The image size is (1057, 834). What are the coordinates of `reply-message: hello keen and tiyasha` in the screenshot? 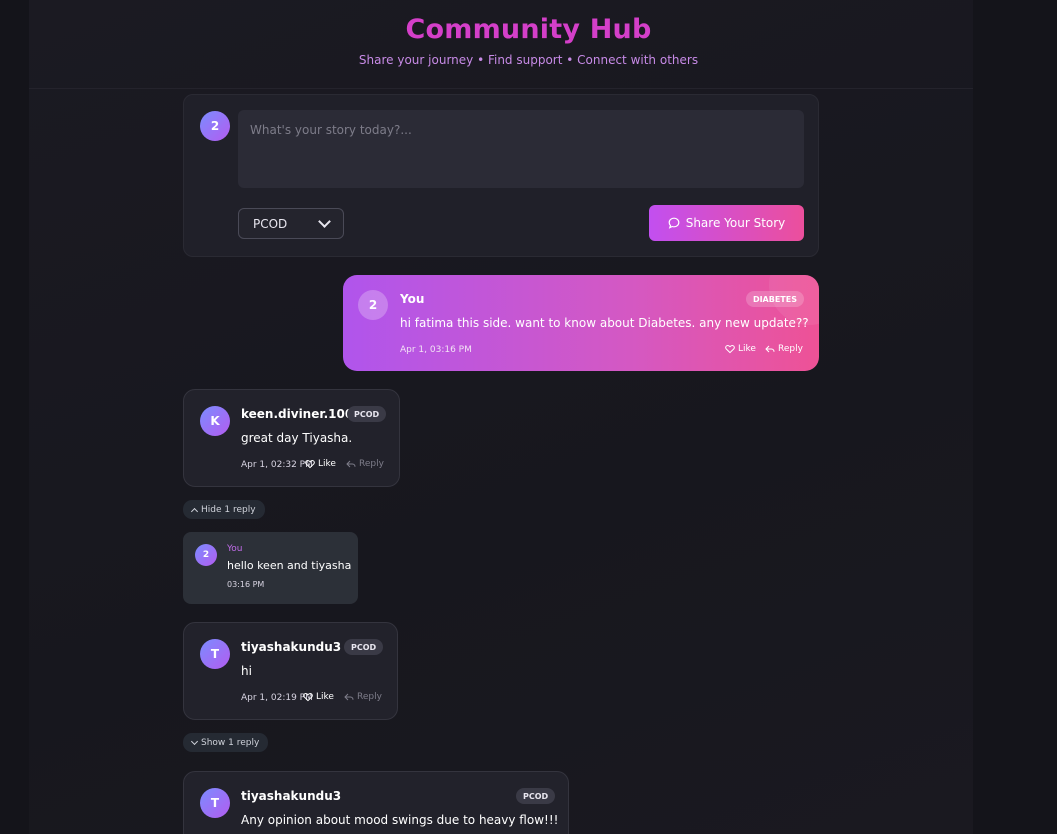 It's located at (289, 565).